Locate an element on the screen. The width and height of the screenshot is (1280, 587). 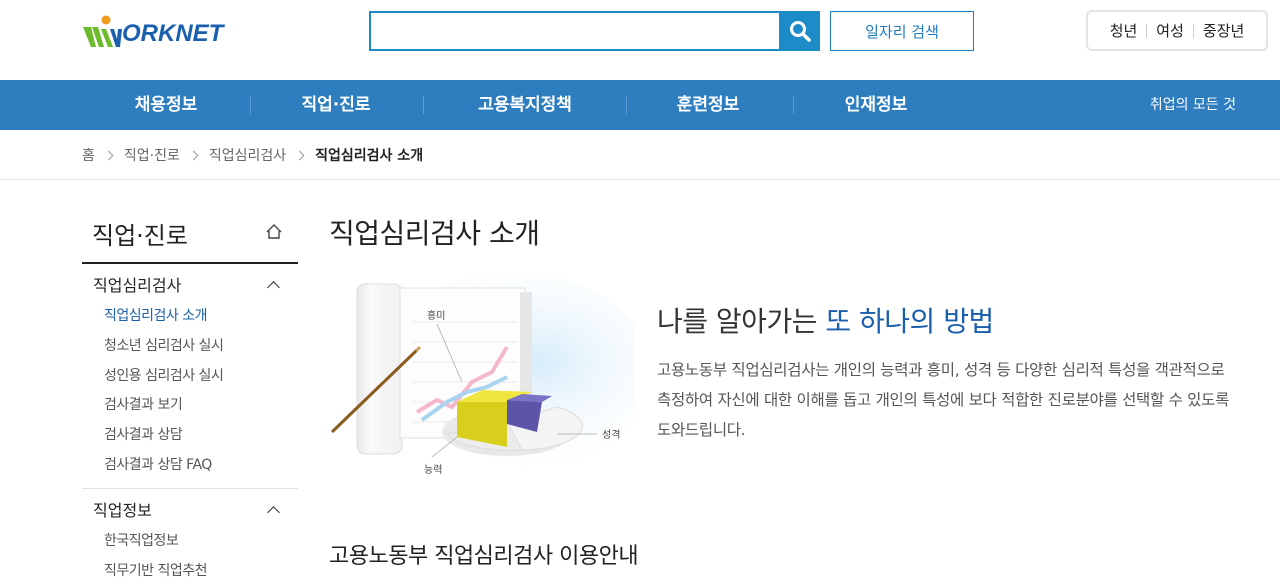
side-nav-group-header: 직업심리검사 is located at coordinates (190, 286).